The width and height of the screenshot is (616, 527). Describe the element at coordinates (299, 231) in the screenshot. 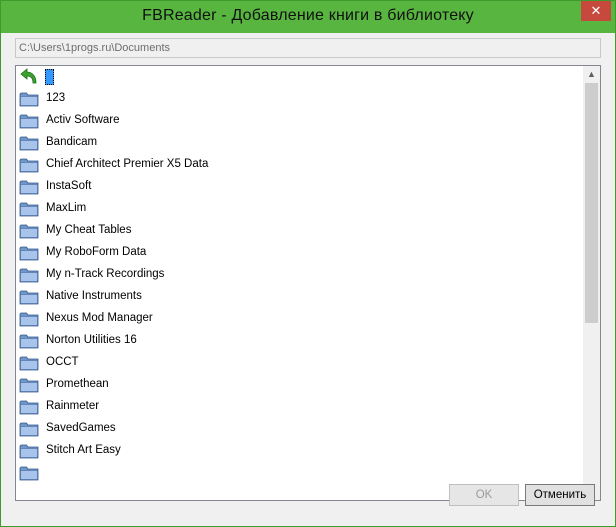

I see `folder-row: My Cheat Tables` at that location.